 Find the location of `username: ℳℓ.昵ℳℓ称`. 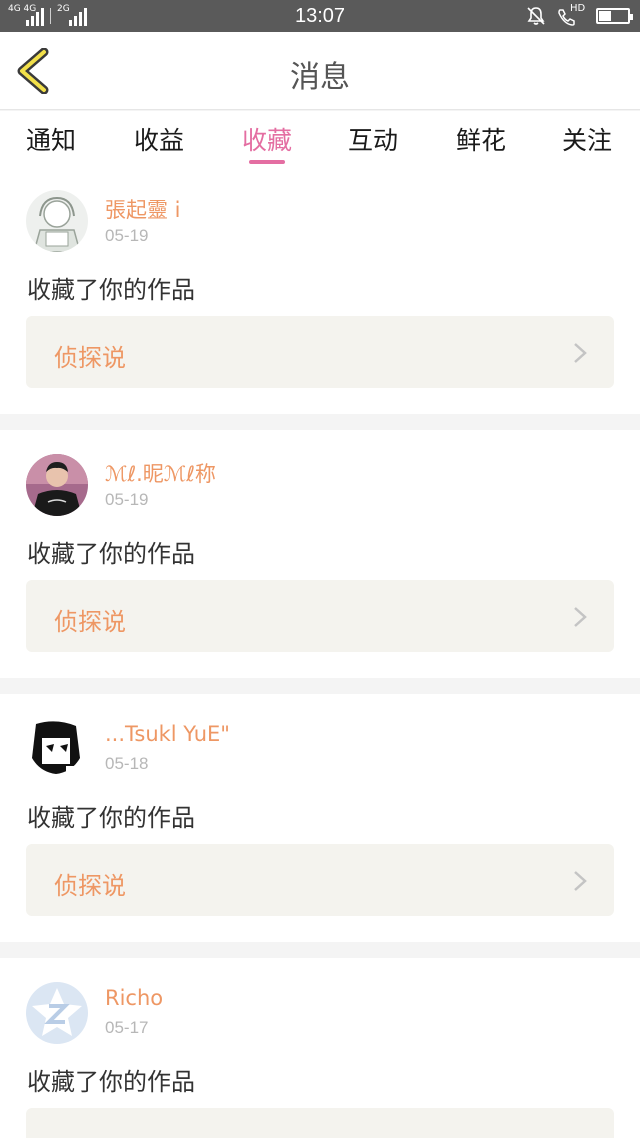

username: ℳℓ.昵ℳℓ称 is located at coordinates (160, 473).